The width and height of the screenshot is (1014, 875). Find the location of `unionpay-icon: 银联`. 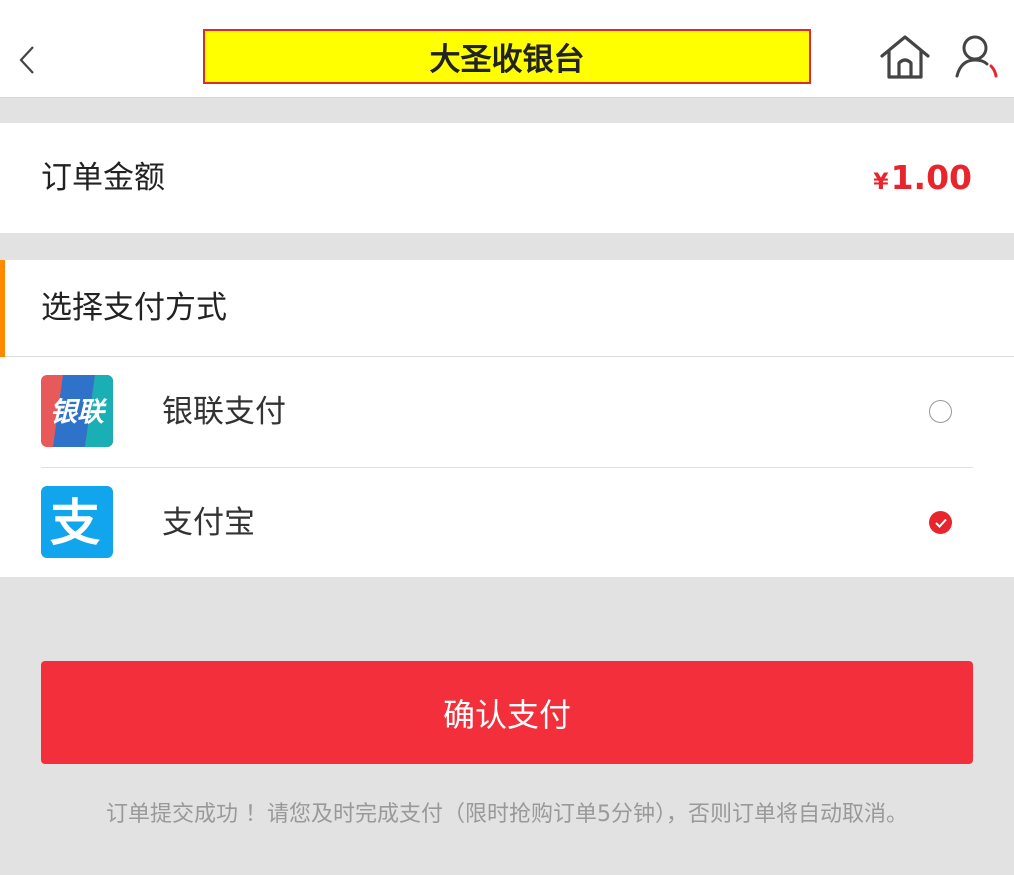

unionpay-icon: 银联 is located at coordinates (77, 411).